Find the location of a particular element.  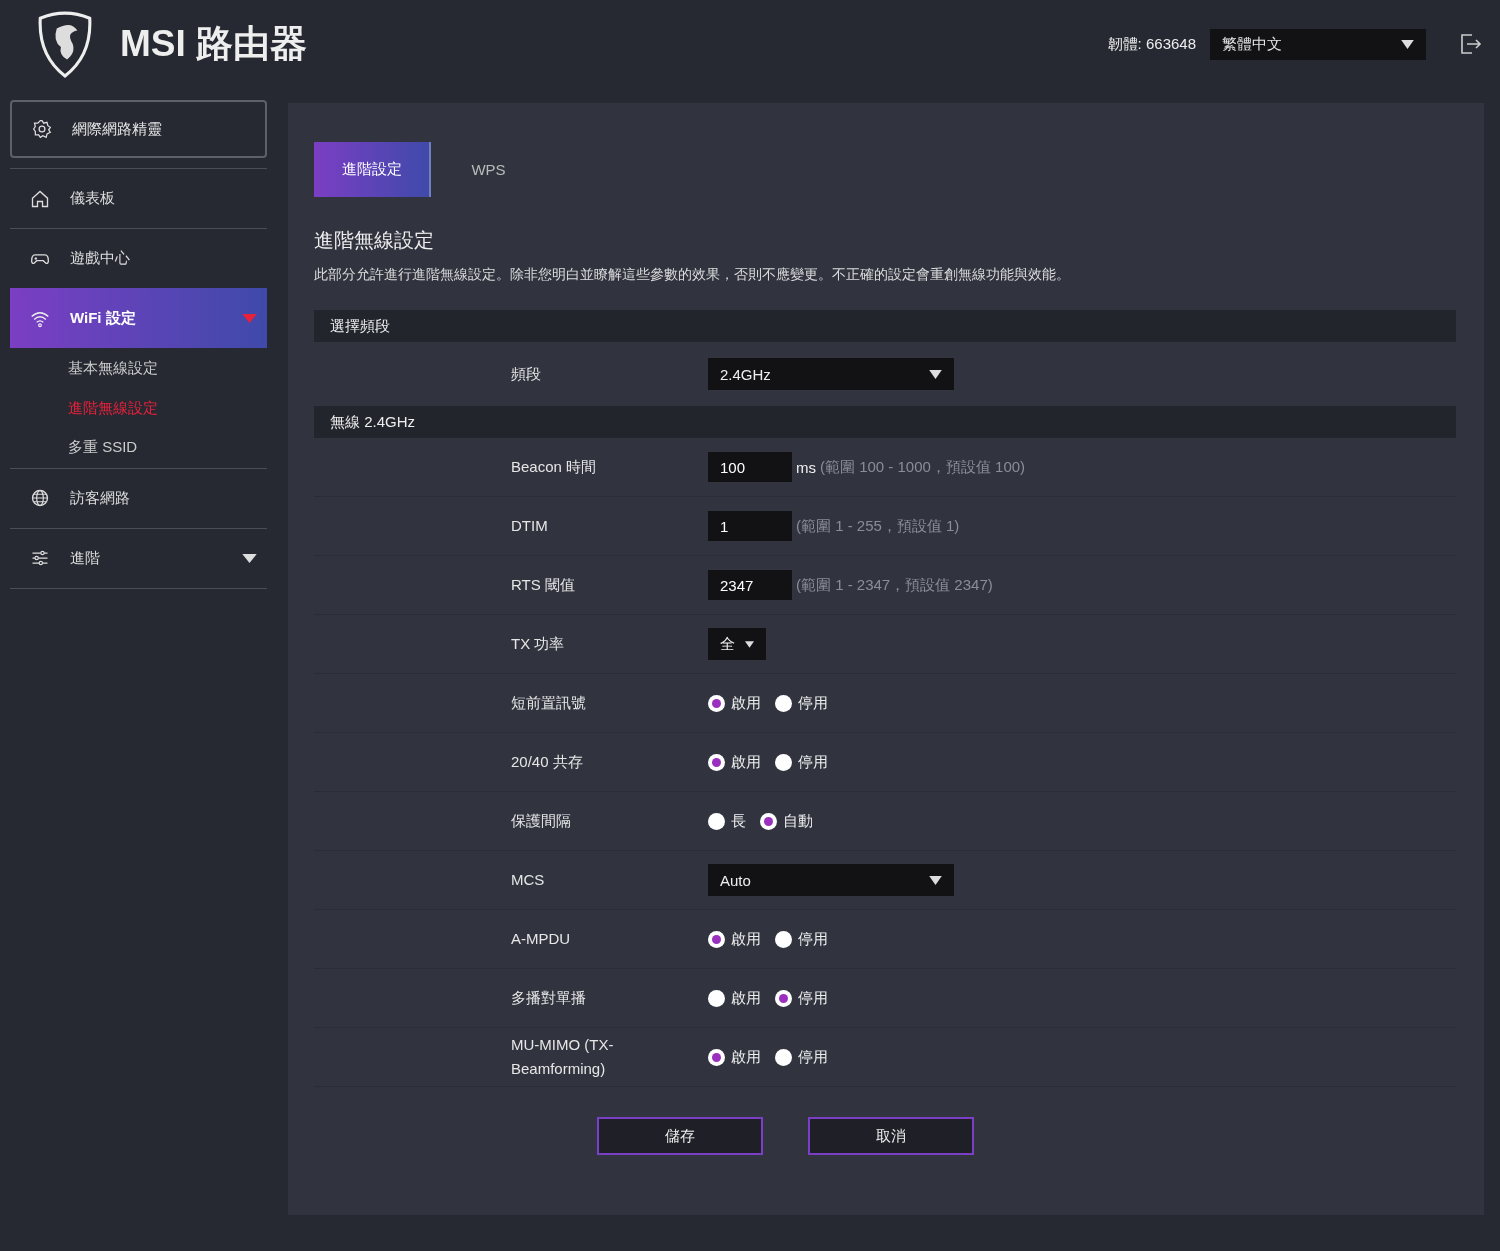

sidebar-item: 進階 is located at coordinates (138, 558).